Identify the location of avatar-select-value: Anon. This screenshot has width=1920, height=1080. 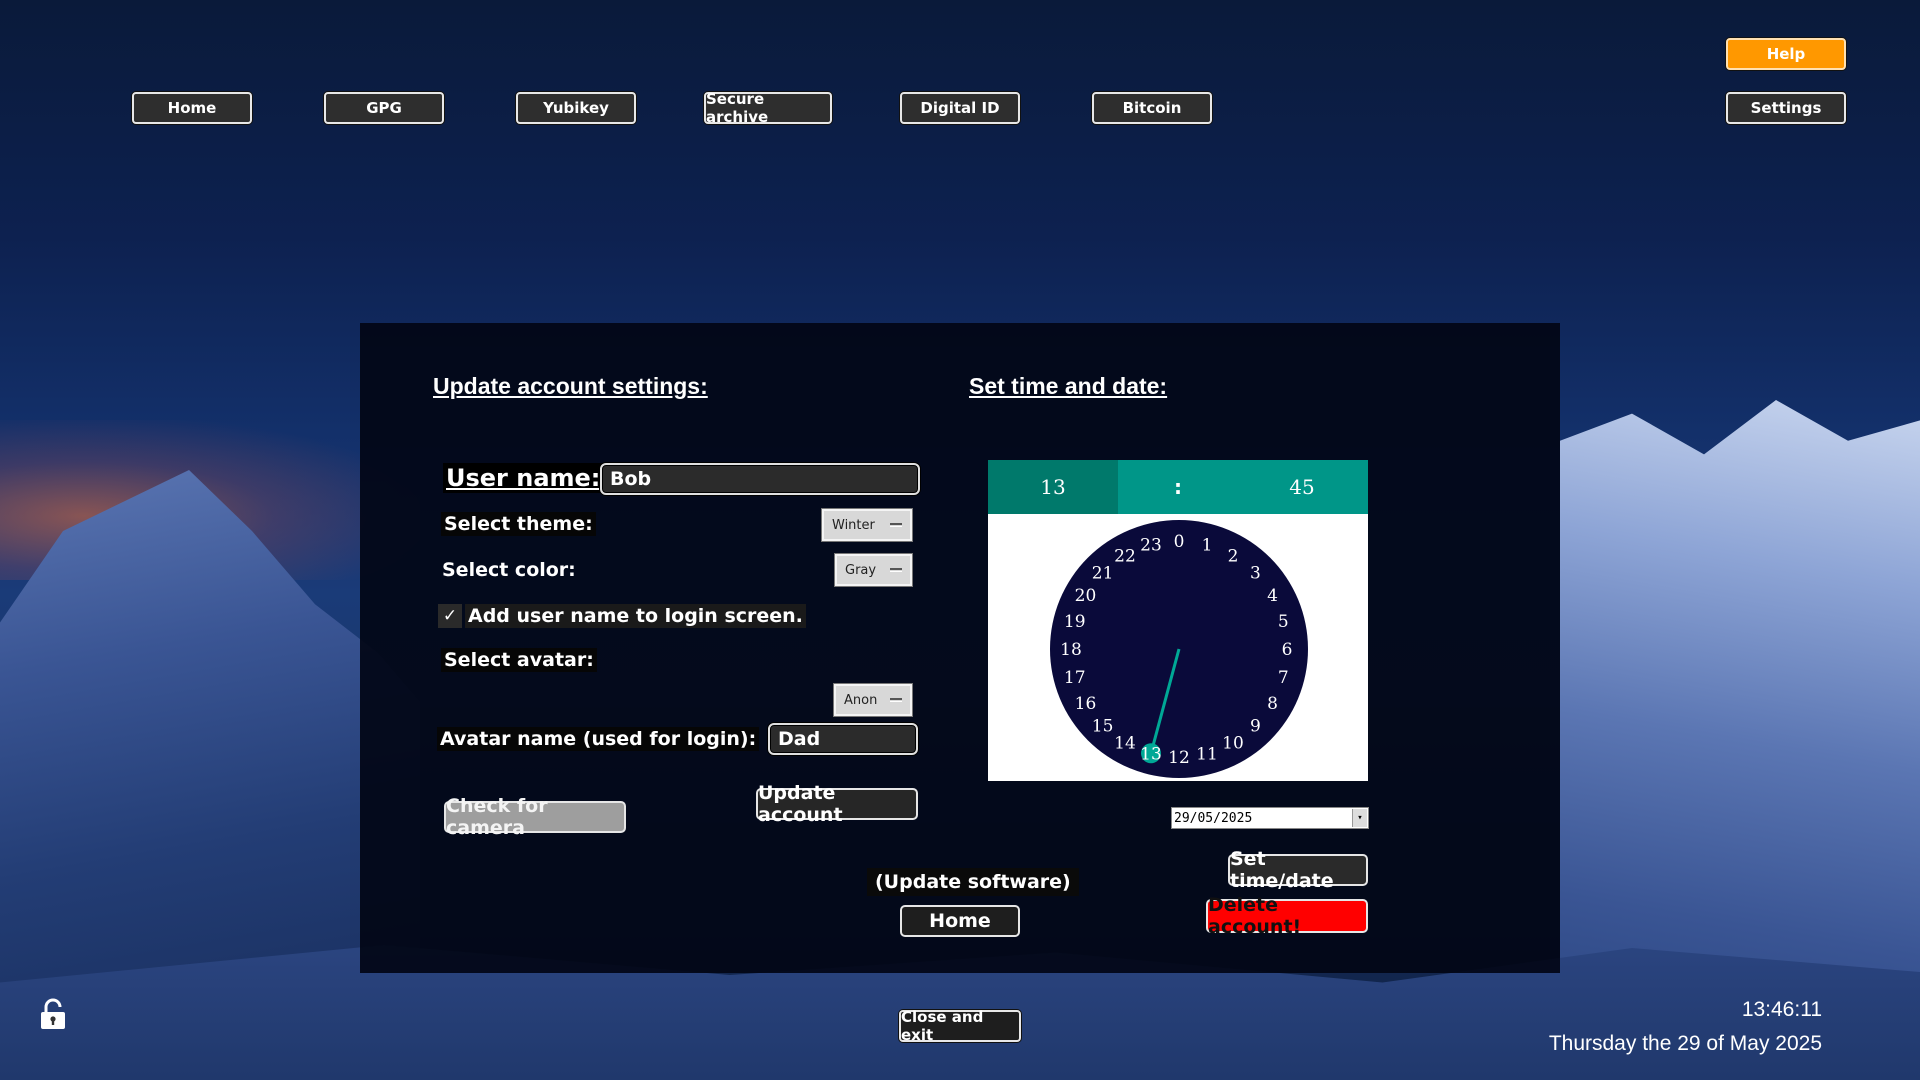
(861, 700).